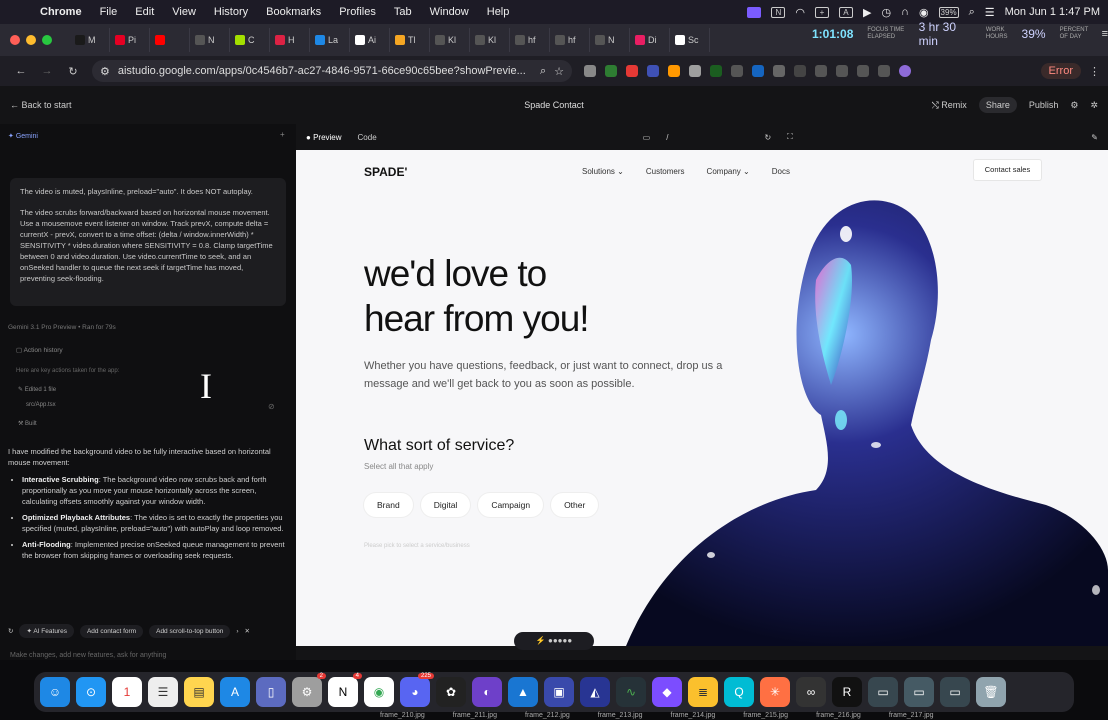 This screenshot has width=1108, height=720. What do you see at coordinates (693, 715) in the screenshot?
I see `frame-label: frame_214.jpg` at bounding box center [693, 715].